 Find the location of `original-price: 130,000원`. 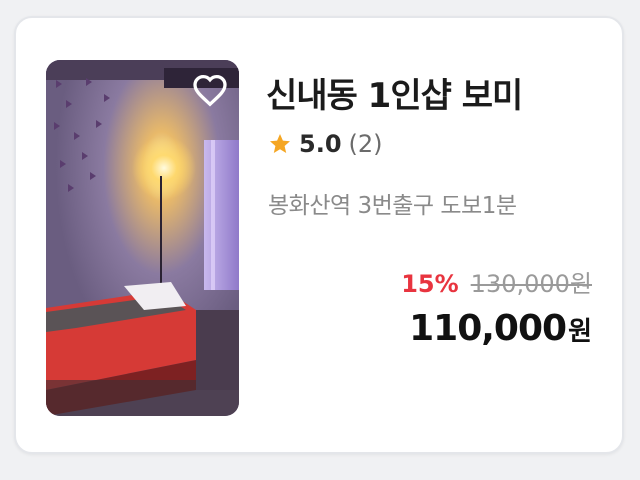

original-price: 130,000원 is located at coordinates (531, 284).